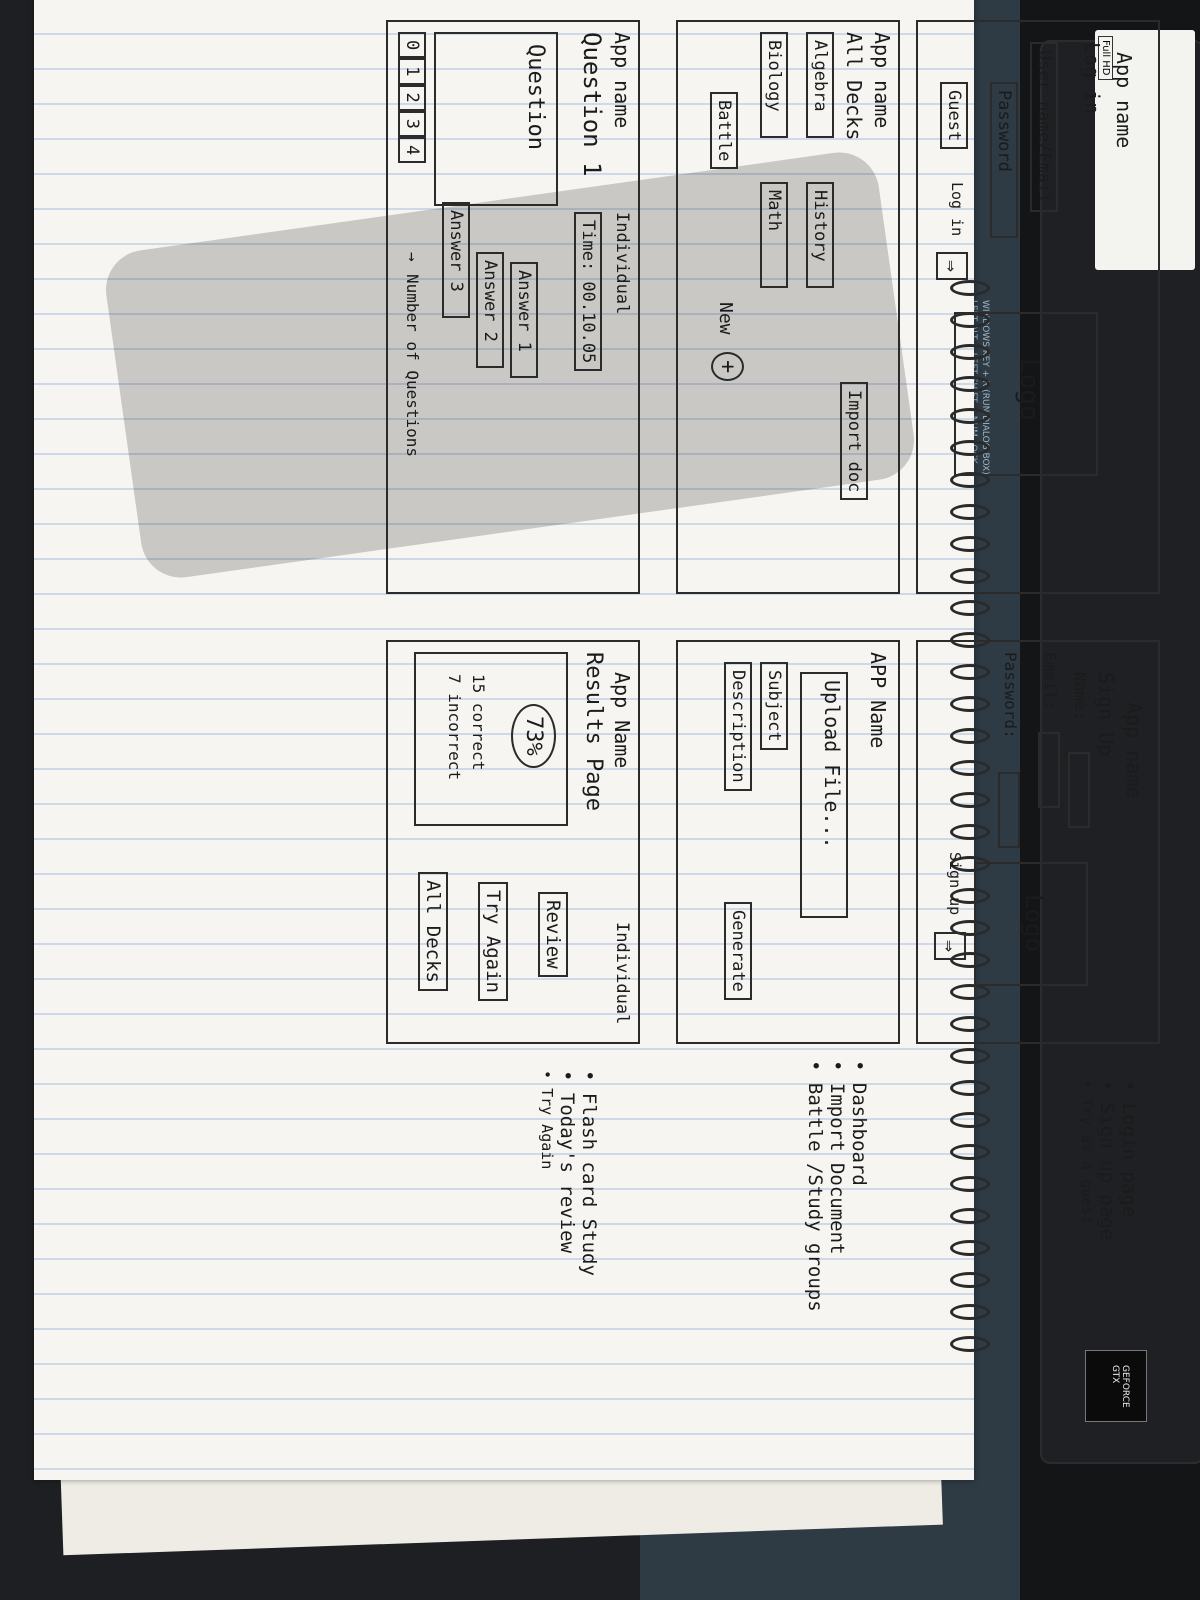 This screenshot has width=1200, height=1600. What do you see at coordinates (854, 441) in the screenshot?
I see `import-doc-button: Import doc` at bounding box center [854, 441].